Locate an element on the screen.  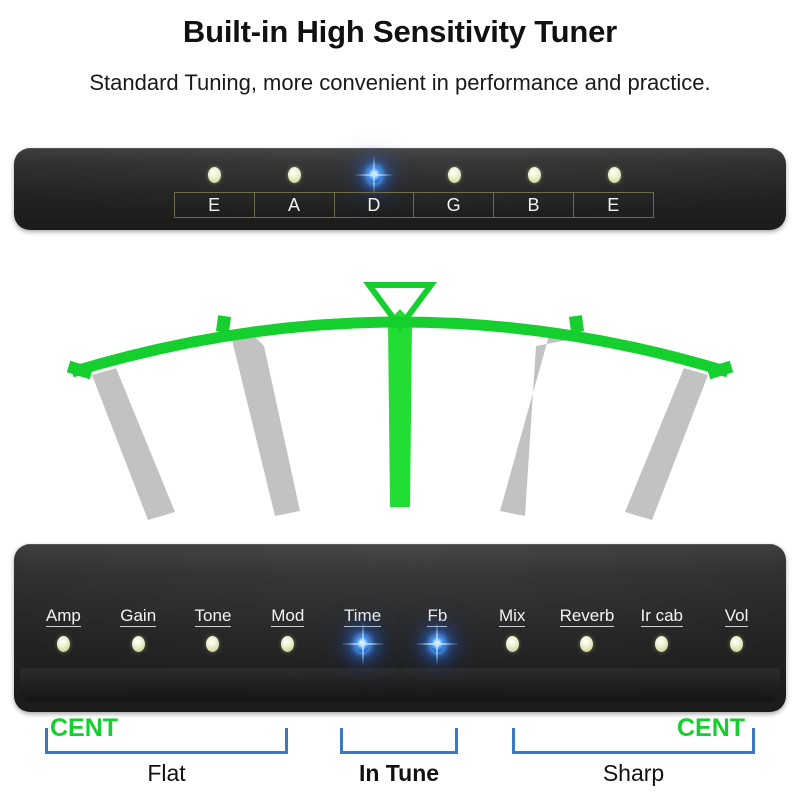
knob-control: Vol is located at coordinates (736, 638).